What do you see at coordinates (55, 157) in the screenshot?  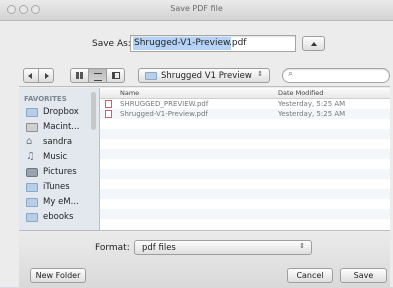 I see `sidebar-item-label: Music` at bounding box center [55, 157].